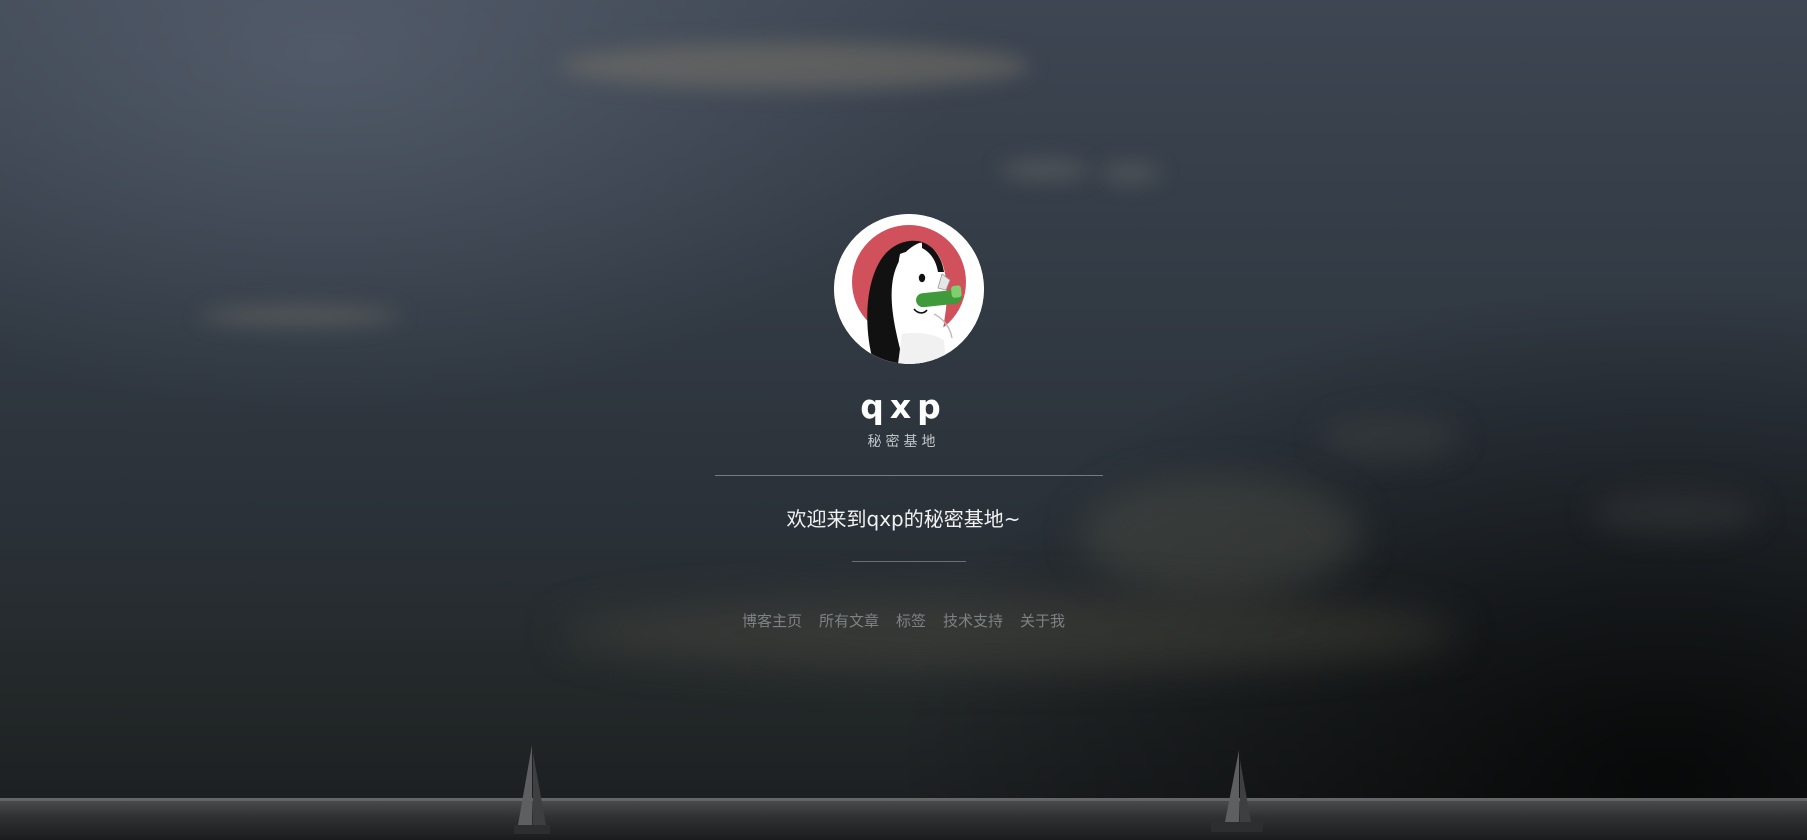 The width and height of the screenshot is (1807, 840). I want to click on welcome-message: 欢迎来到qxp的秘密基地~, so click(903, 519).